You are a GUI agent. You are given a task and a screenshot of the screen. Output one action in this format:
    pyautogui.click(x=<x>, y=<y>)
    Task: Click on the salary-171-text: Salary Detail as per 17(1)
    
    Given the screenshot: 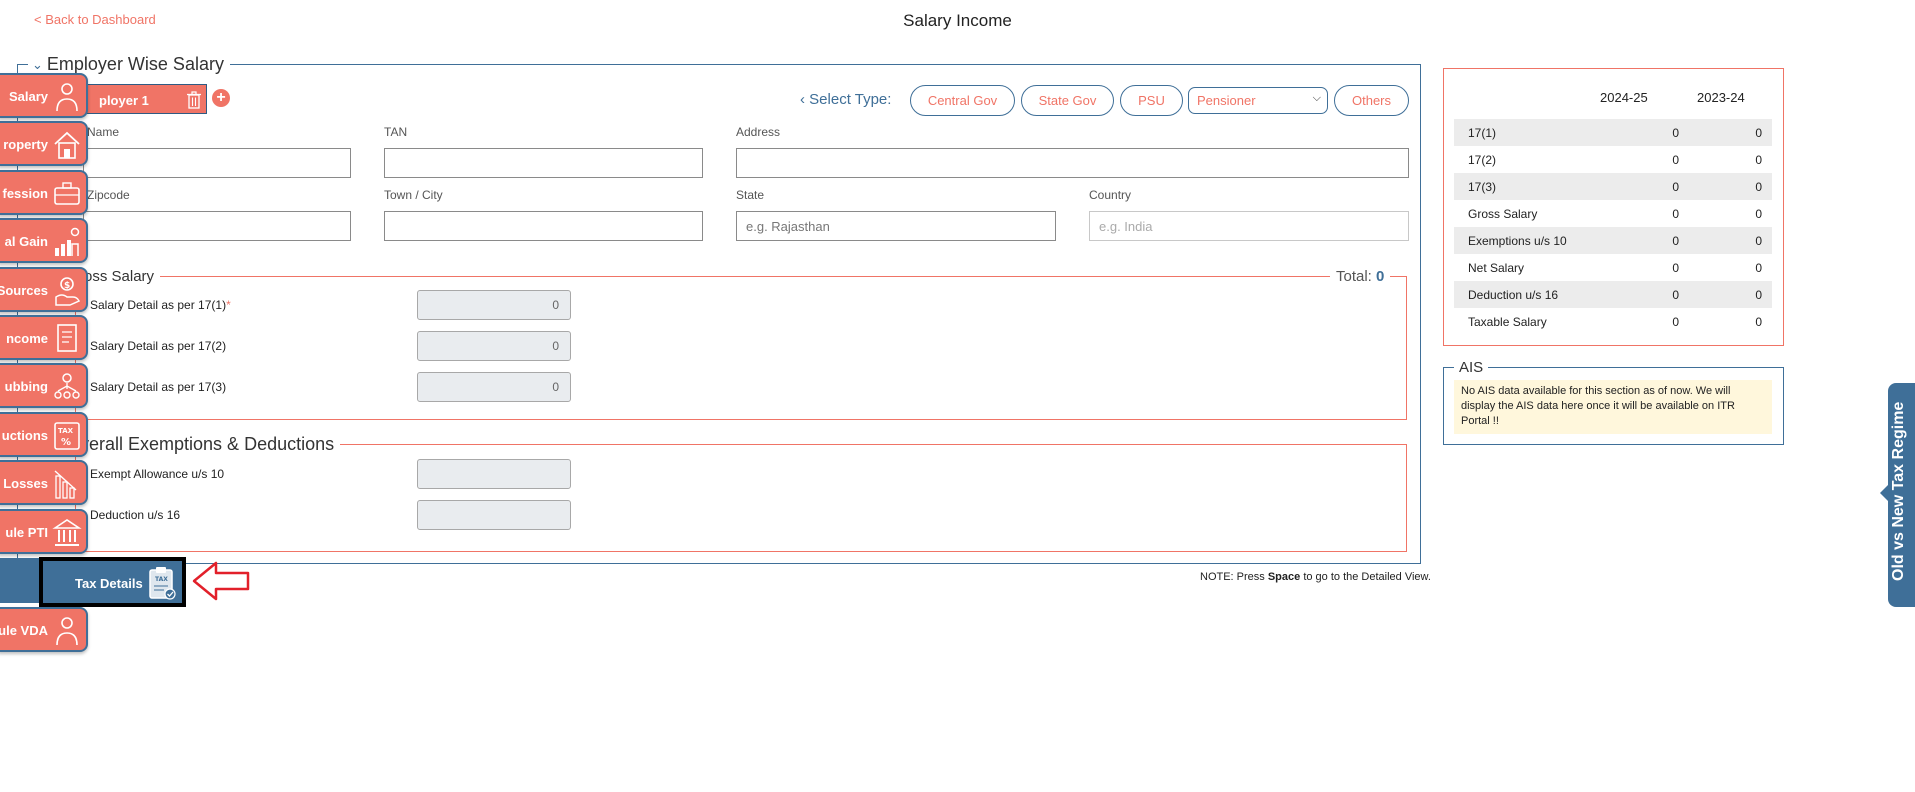 What is the action you would take?
    pyautogui.click(x=158, y=305)
    